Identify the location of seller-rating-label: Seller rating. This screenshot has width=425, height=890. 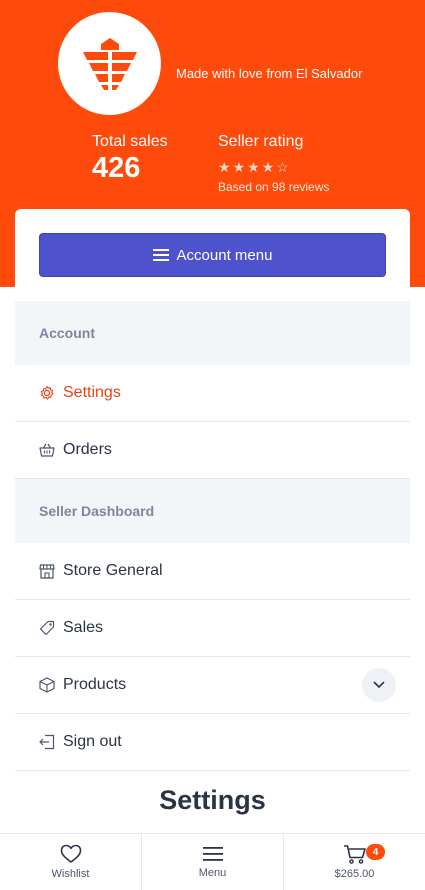
(261, 141).